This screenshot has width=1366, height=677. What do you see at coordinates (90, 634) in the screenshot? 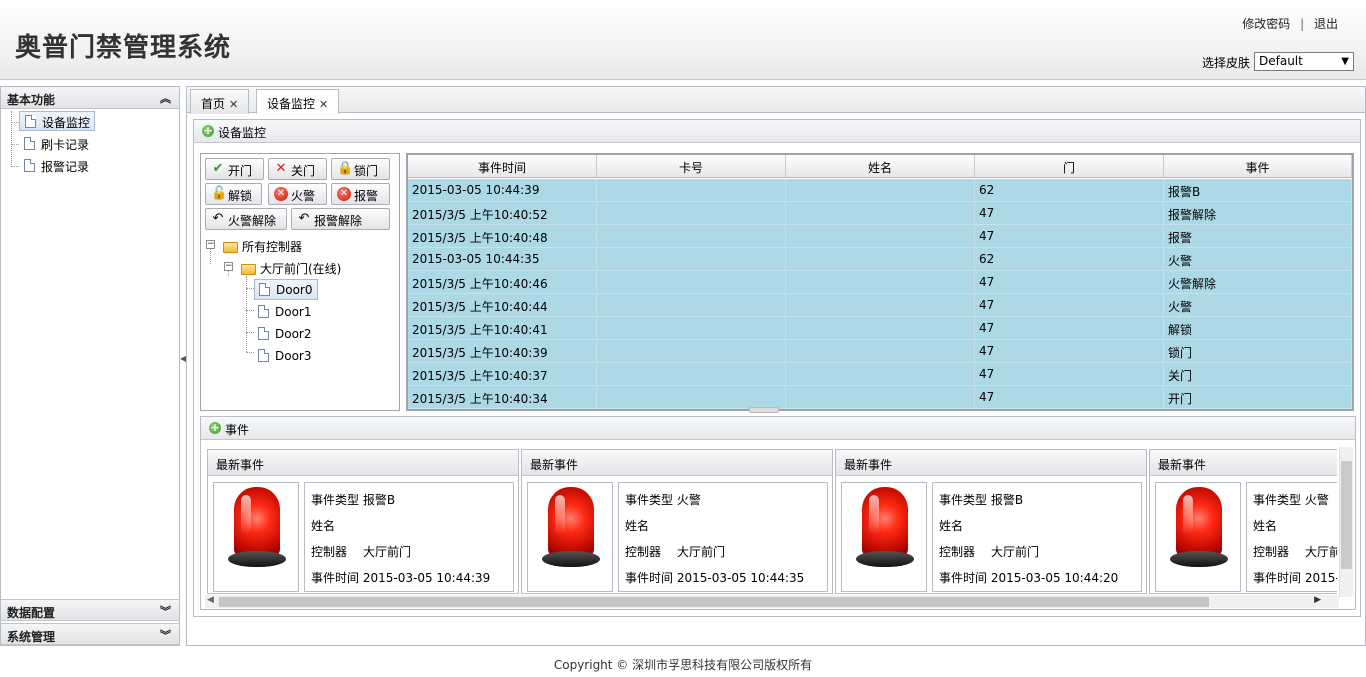
I see `sidebar-section-system-admin: 系统管理 ︾` at bounding box center [90, 634].